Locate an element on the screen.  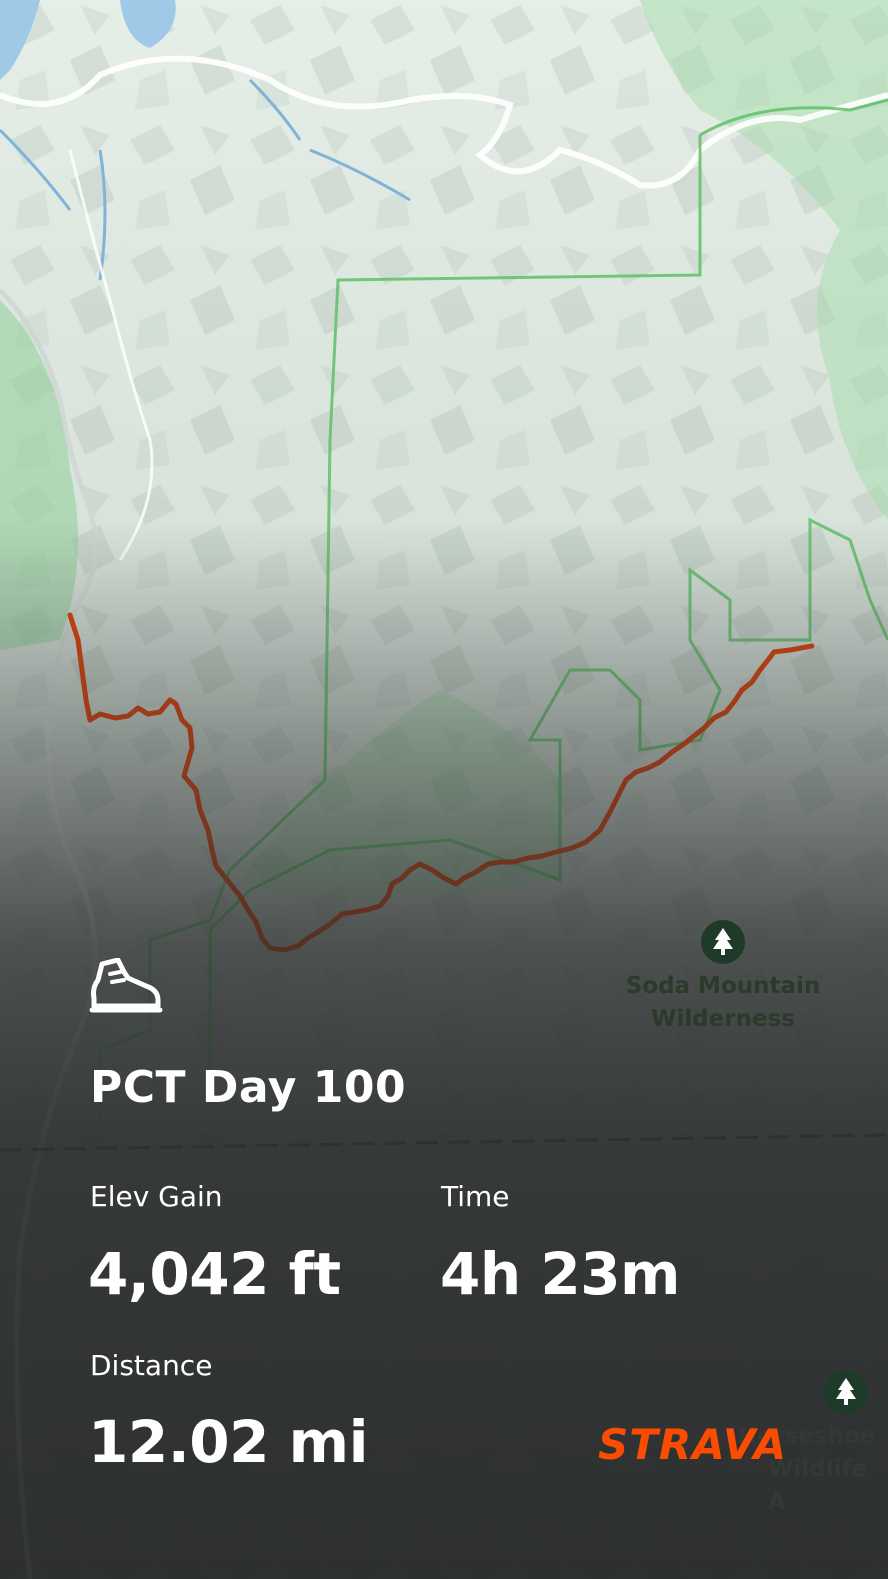
elev-gain-value: 4,042 ft is located at coordinates (214, 1274).